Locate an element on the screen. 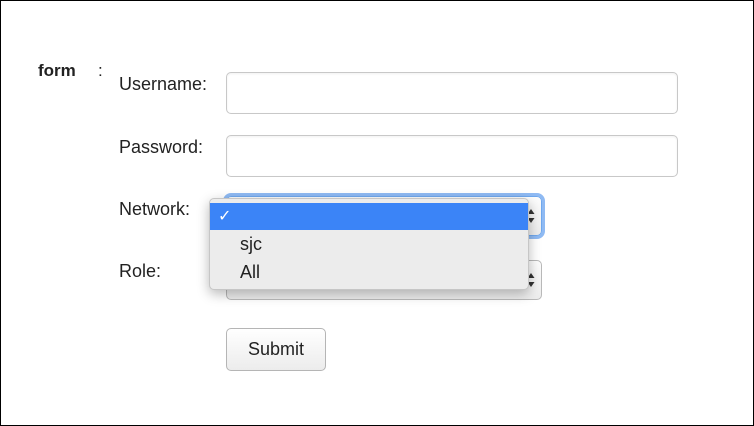 The image size is (754, 426). password-input is located at coordinates (452, 156).